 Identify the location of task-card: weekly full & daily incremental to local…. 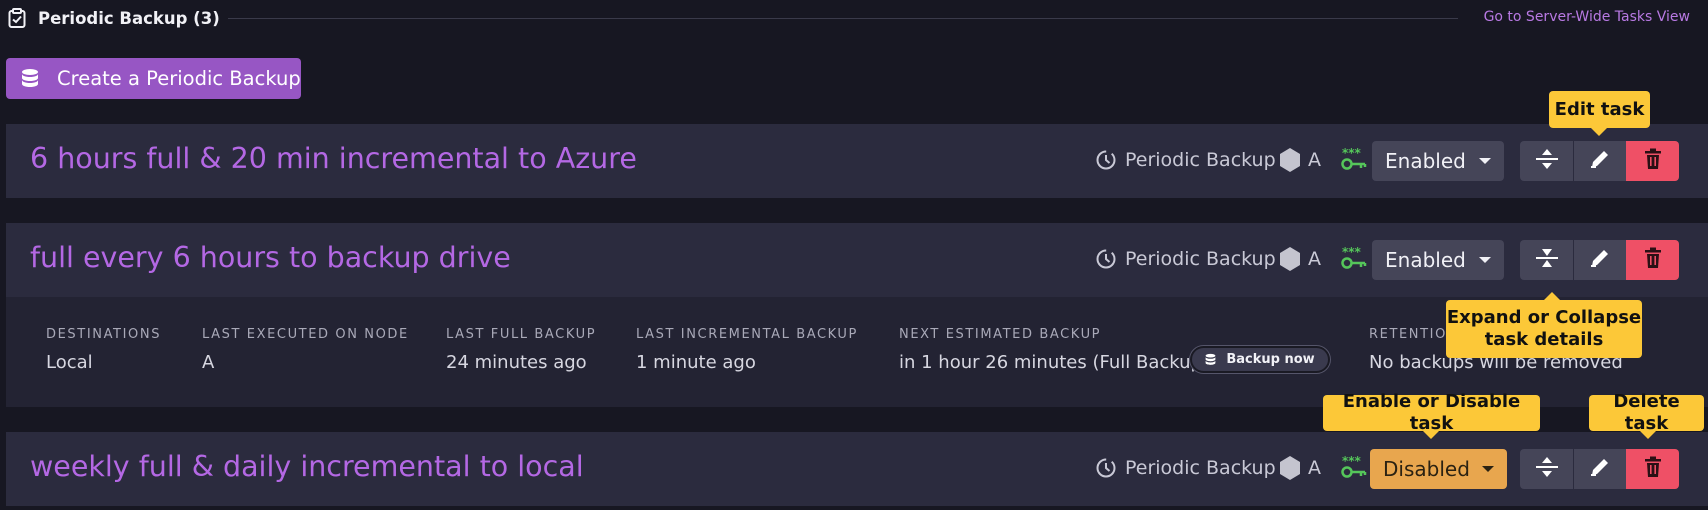
(857, 469).